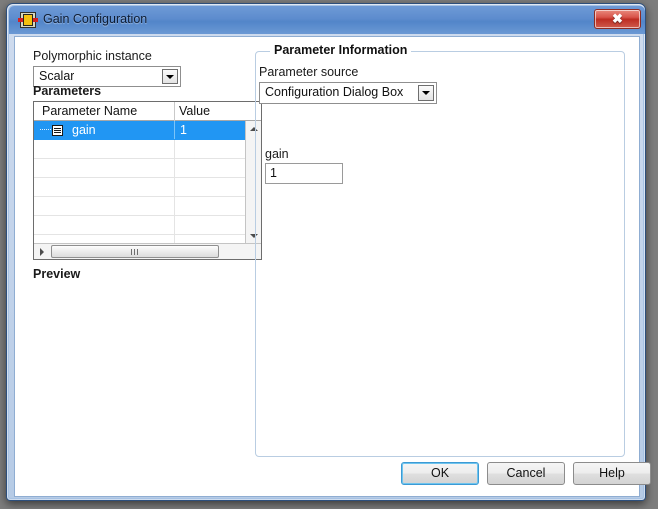  I want to click on close-icon: ✖, so click(617, 18).